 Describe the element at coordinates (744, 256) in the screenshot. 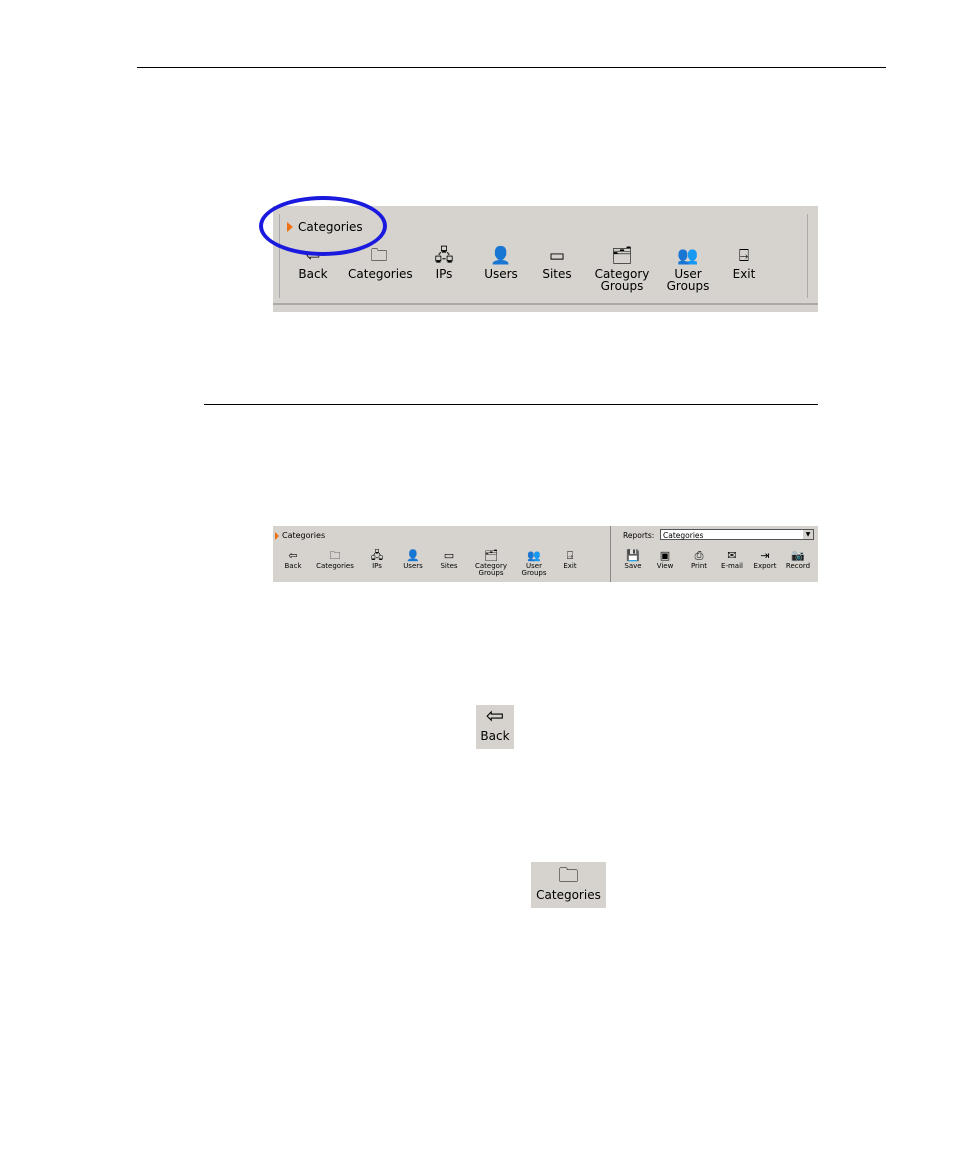

I see `exit-door-icon: ⍈` at that location.